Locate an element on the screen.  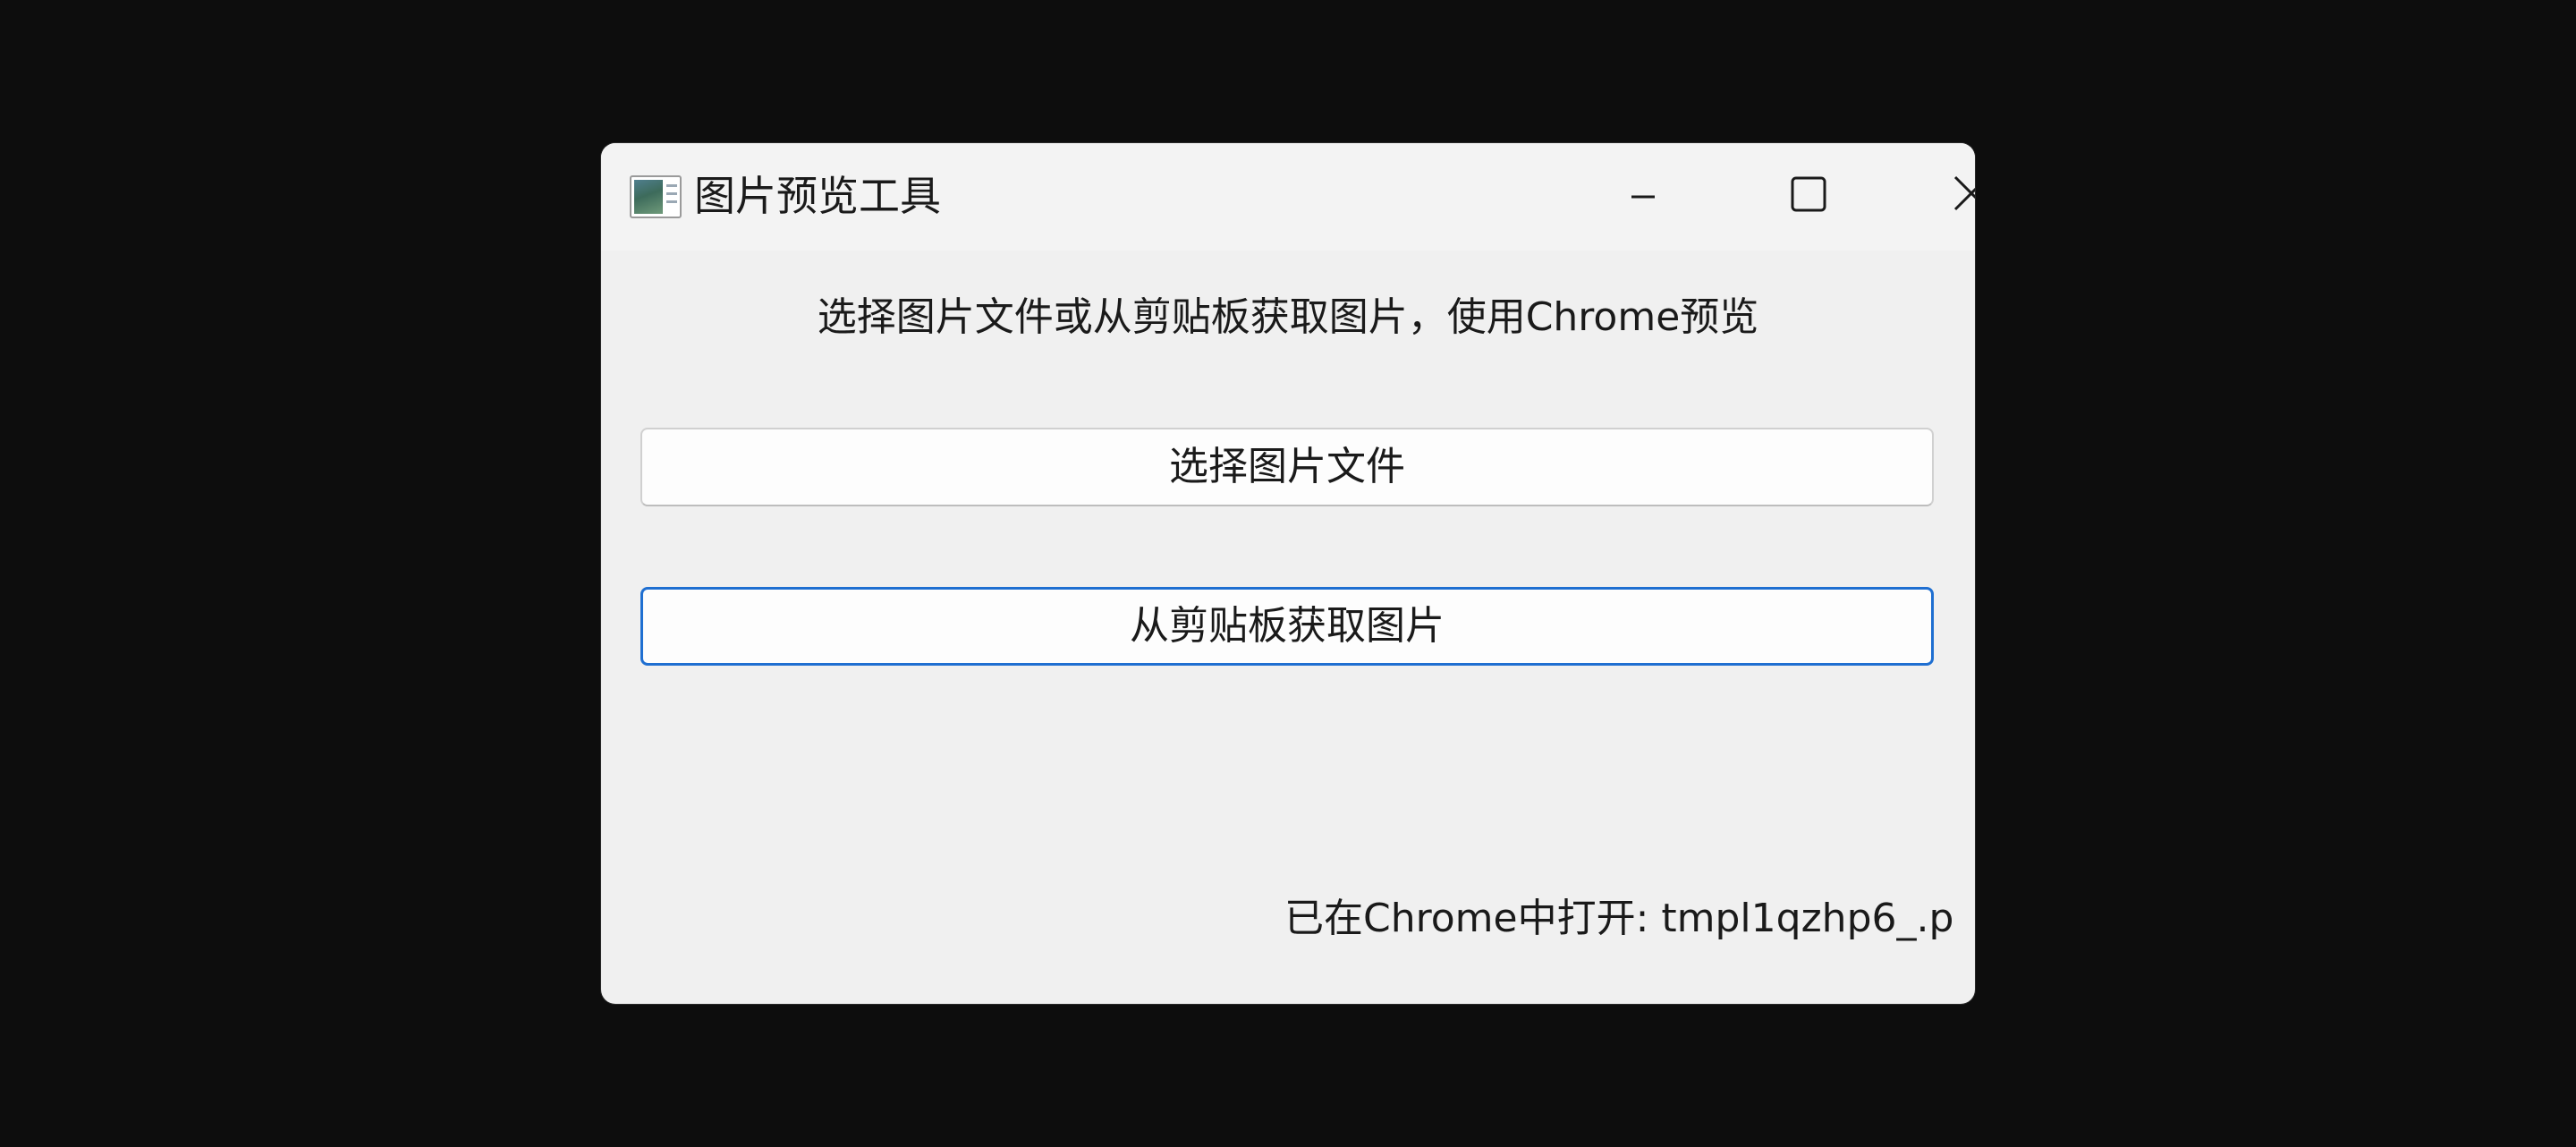
app-icon is located at coordinates (656, 196).